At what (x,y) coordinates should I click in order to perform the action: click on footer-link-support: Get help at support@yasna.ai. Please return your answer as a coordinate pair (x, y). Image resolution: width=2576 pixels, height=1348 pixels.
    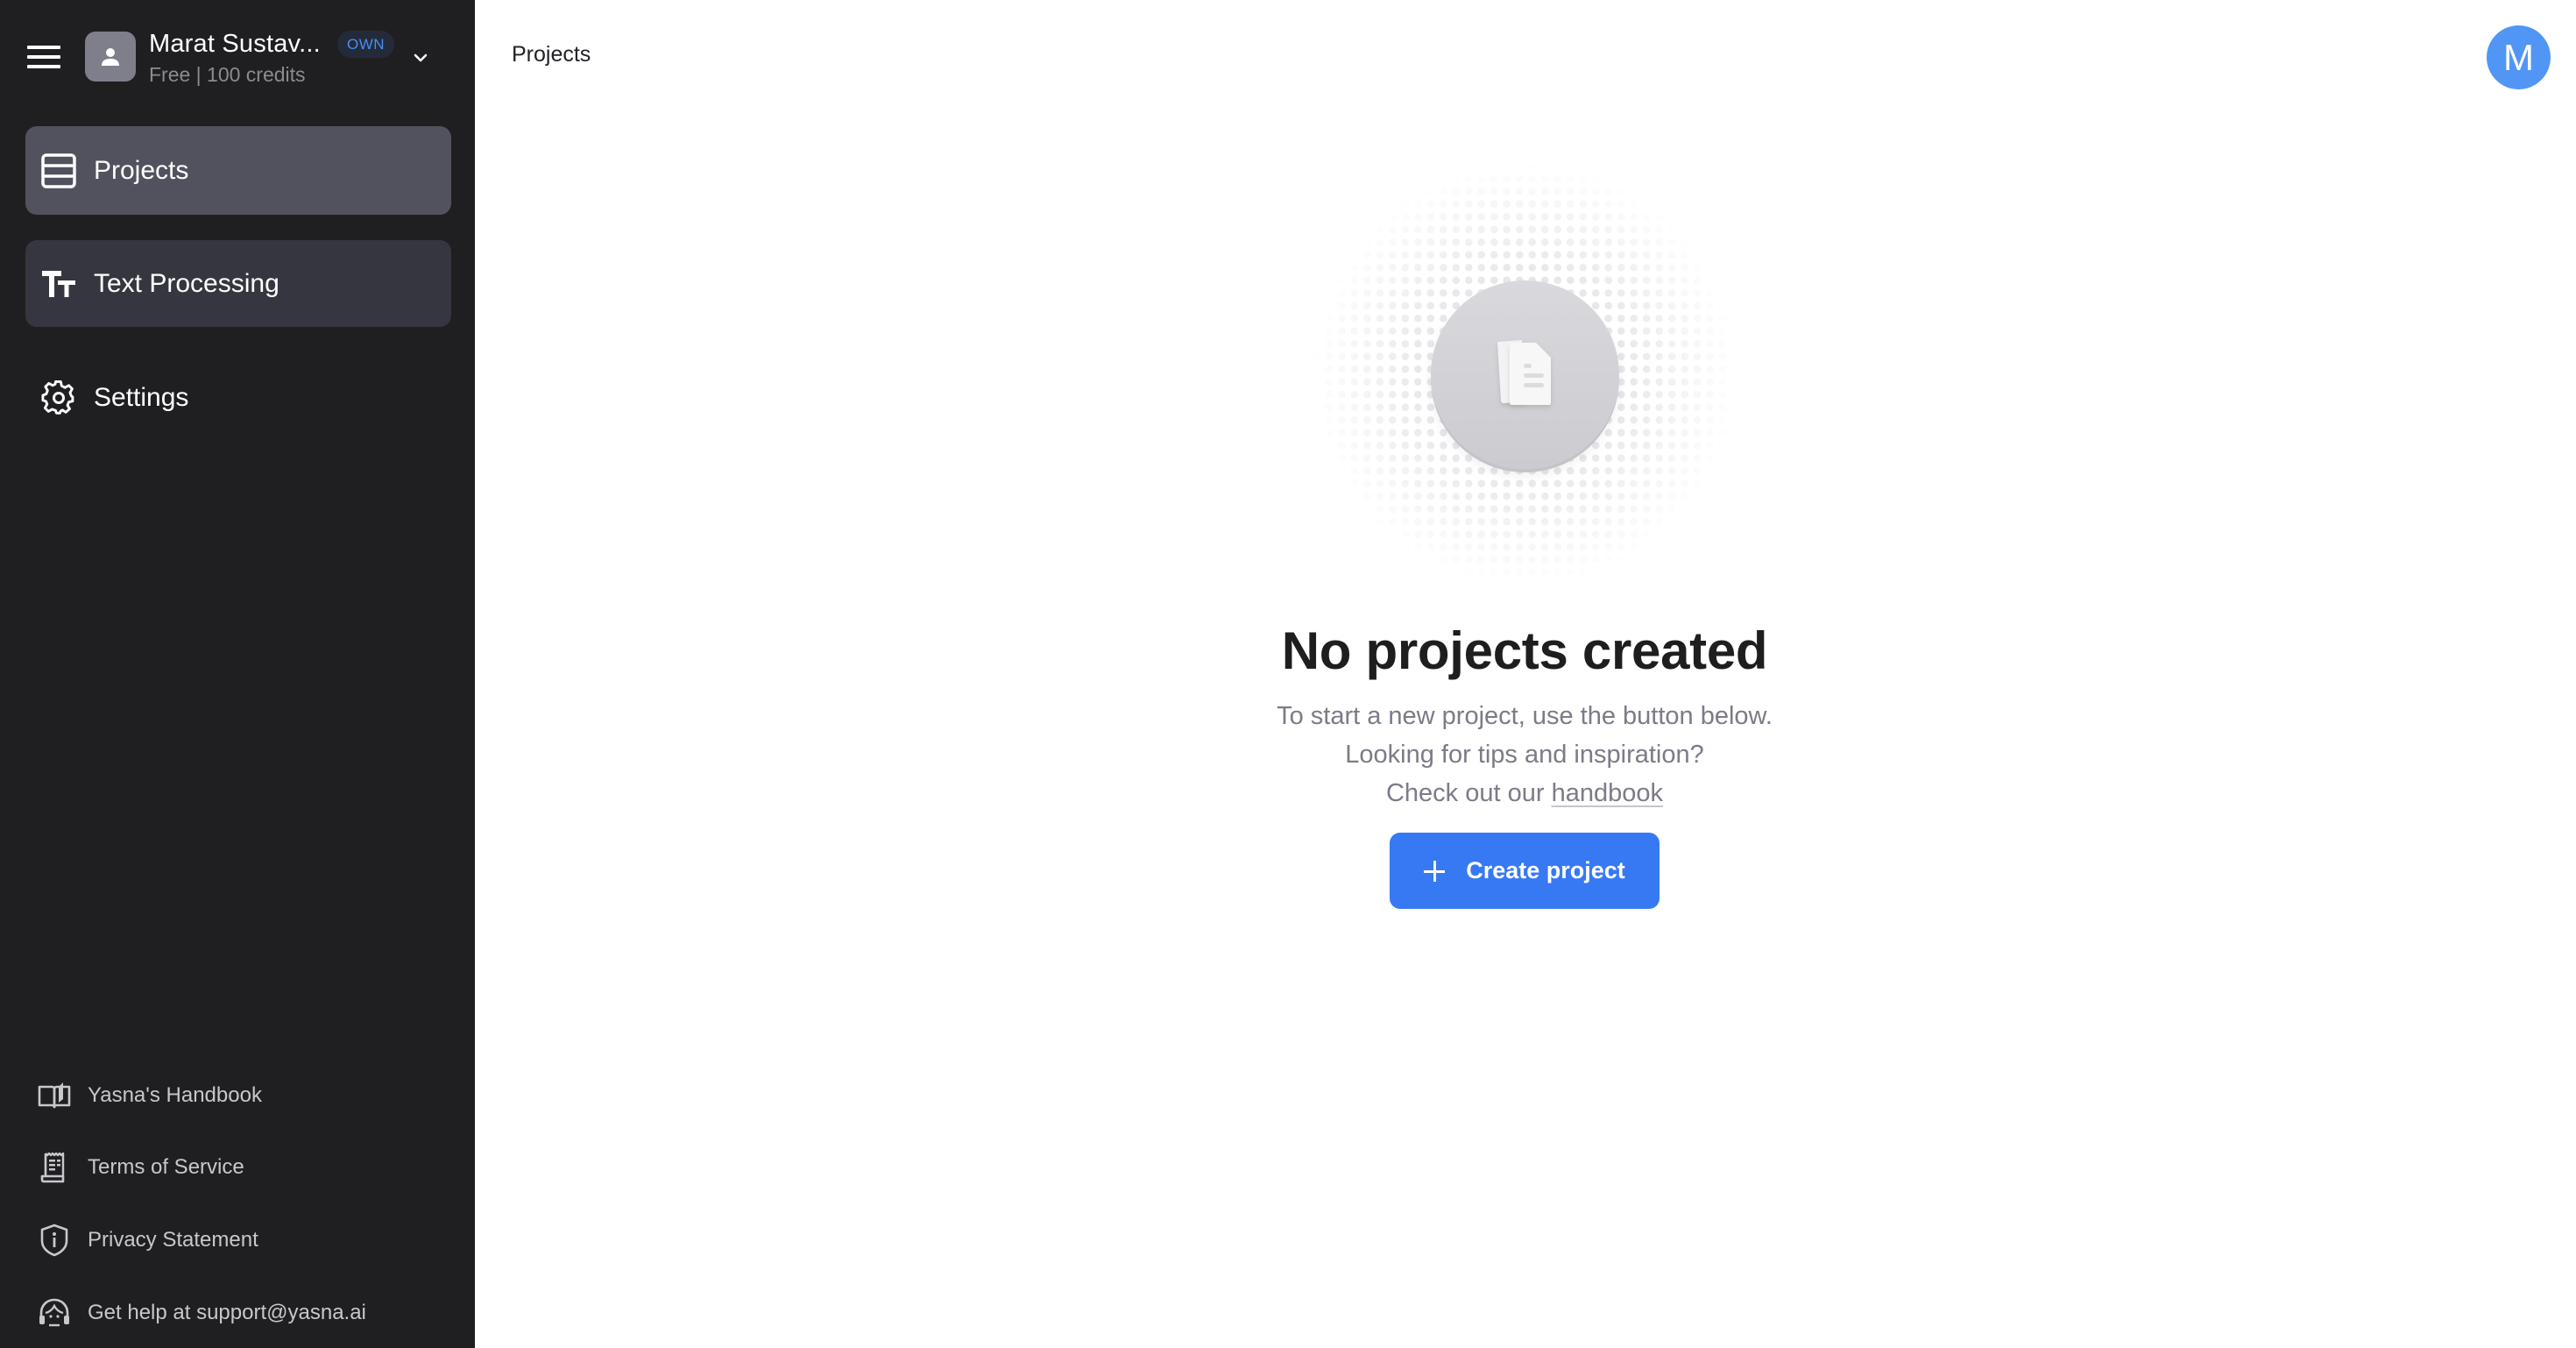
    Looking at the image, I should click on (247, 1313).